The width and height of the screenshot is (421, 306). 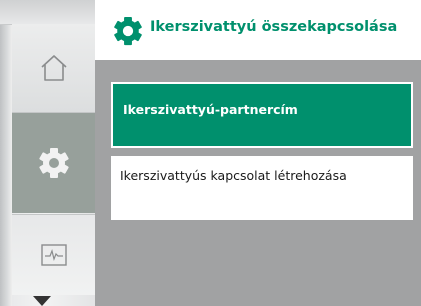 I want to click on sidebar-item-diagnostics, so click(x=53, y=254).